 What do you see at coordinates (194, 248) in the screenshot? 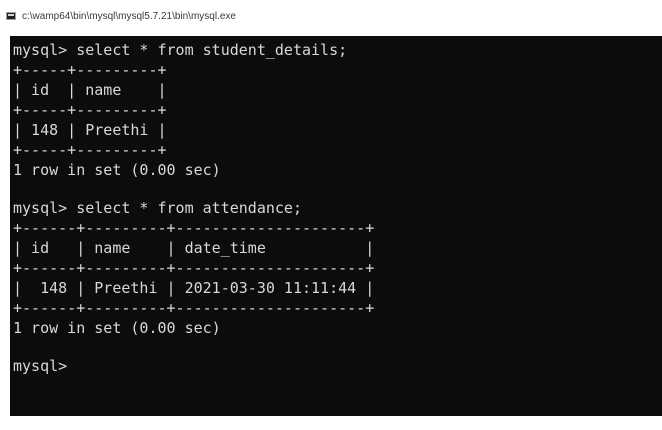
I see `table-header-row: | id | name | date_time |` at bounding box center [194, 248].